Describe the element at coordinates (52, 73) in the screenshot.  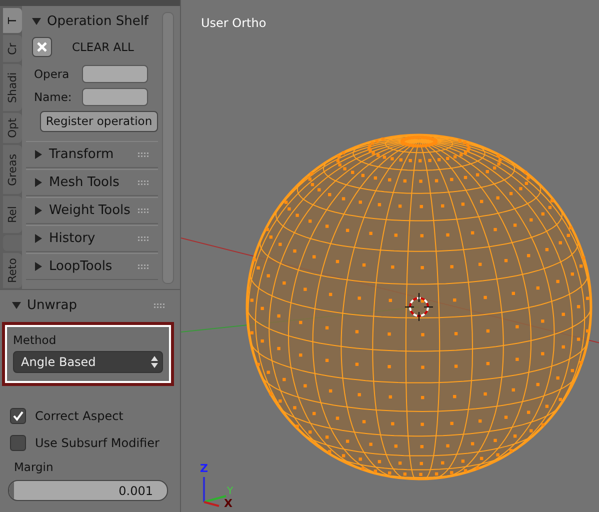
I see `field-label: Opera` at that location.